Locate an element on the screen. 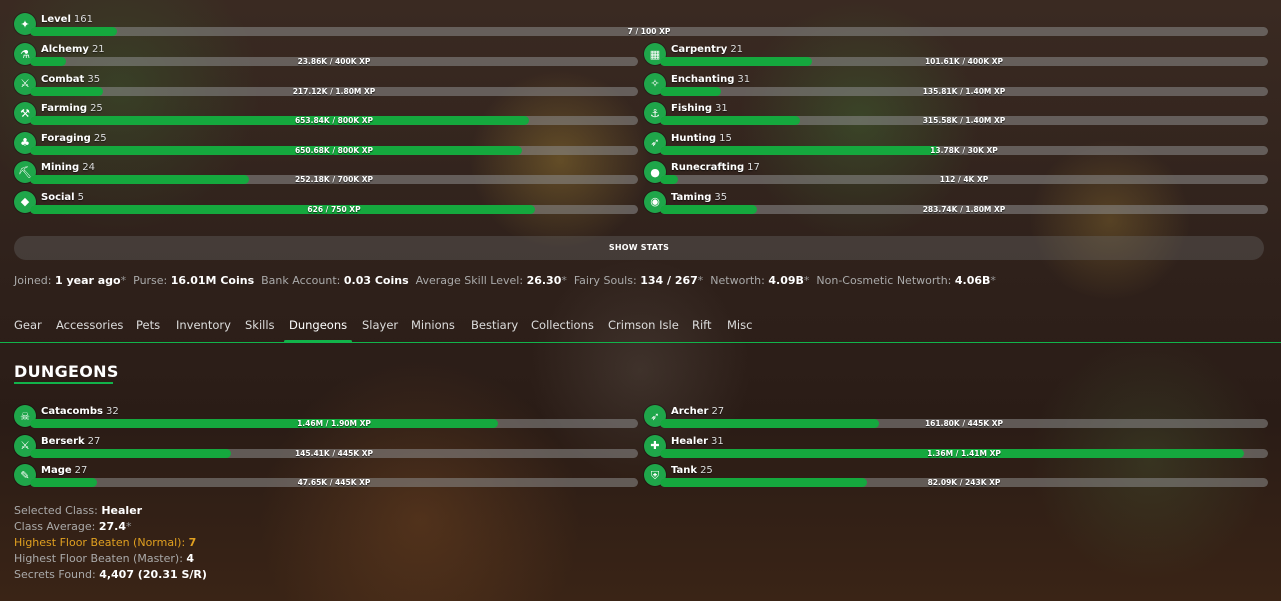 The image size is (1281, 601). skill-name: Tank 25 is located at coordinates (692, 470).